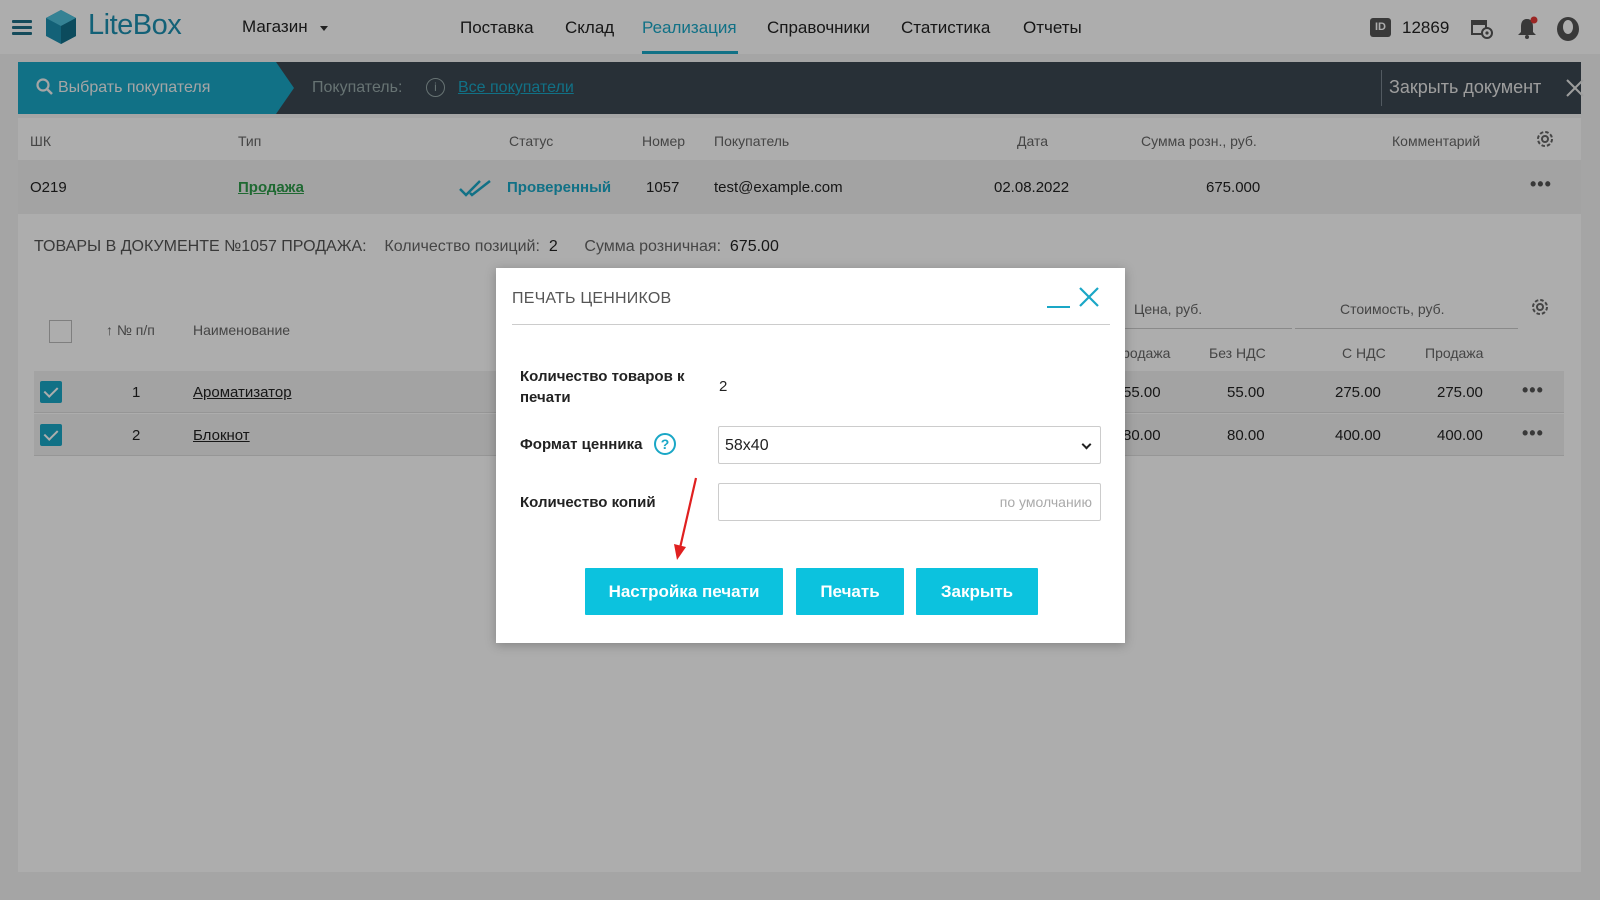 This screenshot has width=1600, height=900. What do you see at coordinates (1089, 297) in the screenshot?
I see `close-icon` at bounding box center [1089, 297].